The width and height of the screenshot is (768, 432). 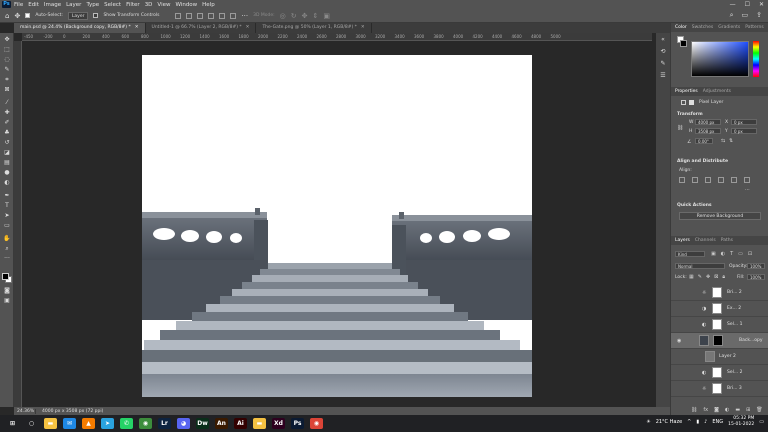 I want to click on layer-name: Sel... 2, so click(x=734, y=372).